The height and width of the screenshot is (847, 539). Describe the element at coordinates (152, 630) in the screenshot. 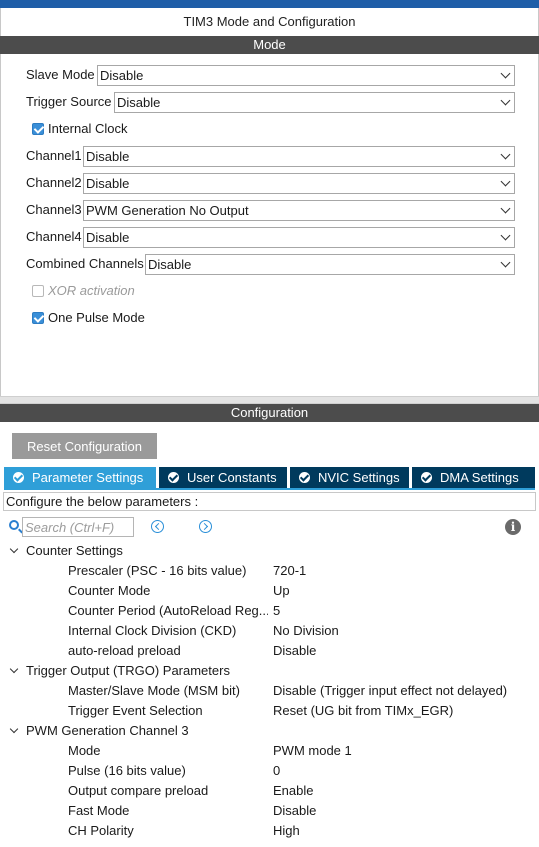

I see `param-name: Internal Clock Division (CKD)` at that location.